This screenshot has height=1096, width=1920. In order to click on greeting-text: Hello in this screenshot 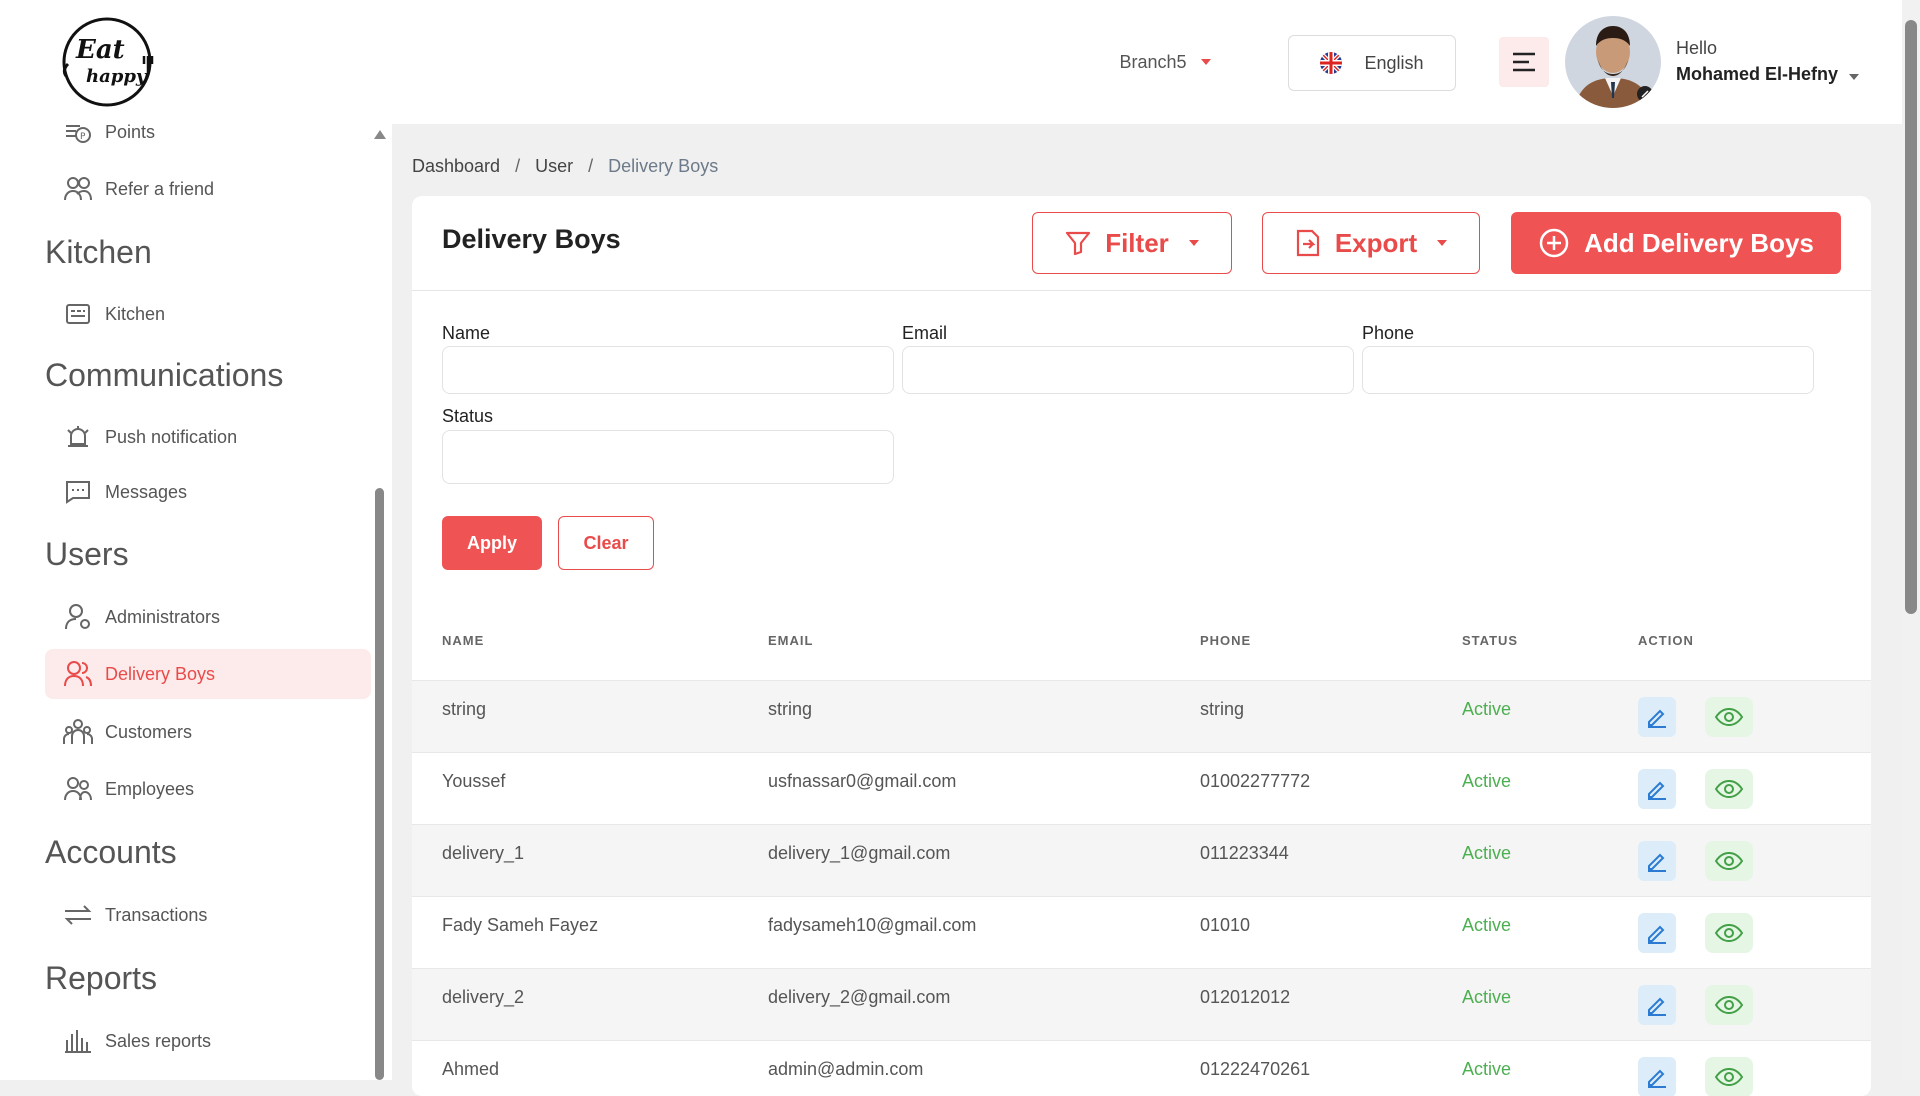, I will do `click(1697, 48)`.